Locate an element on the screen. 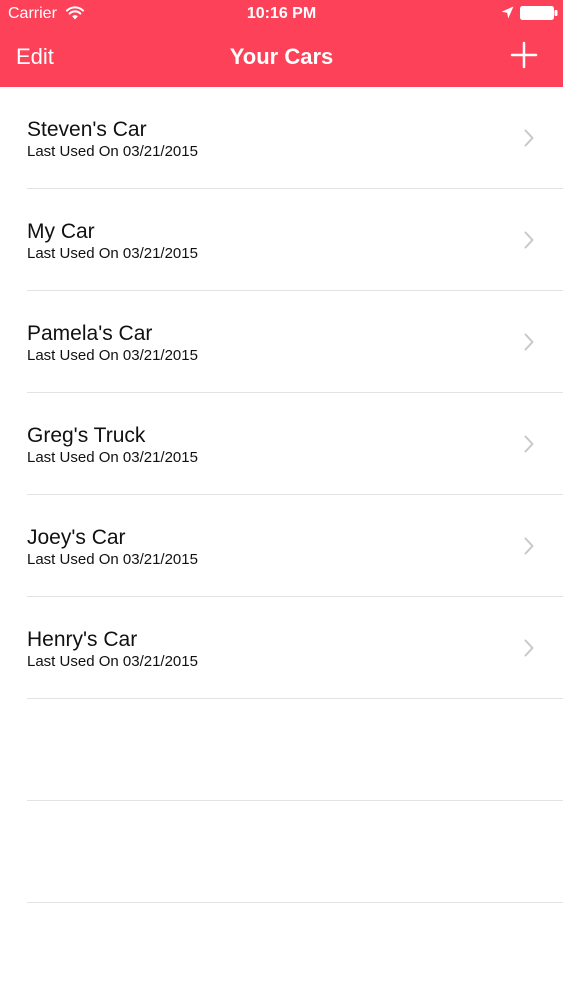  navigation-bar: Edit Your Cars is located at coordinates (281, 57).